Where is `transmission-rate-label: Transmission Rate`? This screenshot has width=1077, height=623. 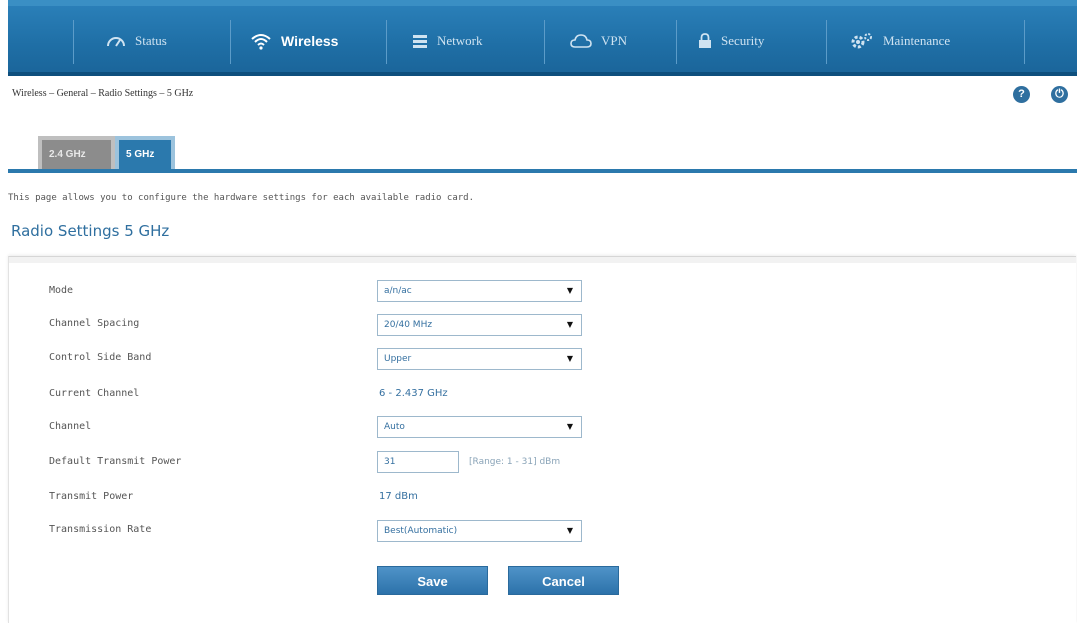 transmission-rate-label: Transmission Rate is located at coordinates (100, 529).